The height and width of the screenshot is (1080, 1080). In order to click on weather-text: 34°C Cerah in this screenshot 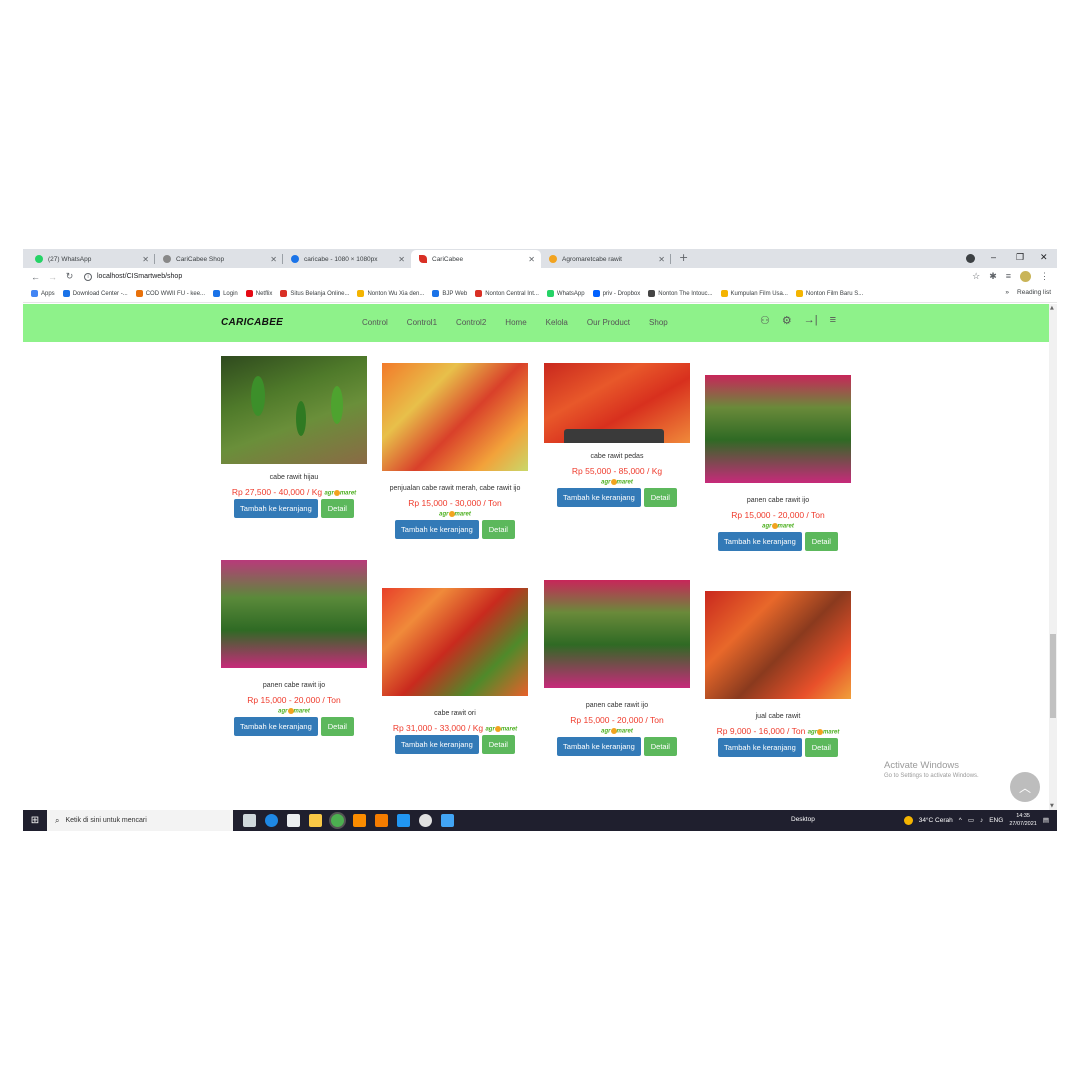, I will do `click(936, 820)`.